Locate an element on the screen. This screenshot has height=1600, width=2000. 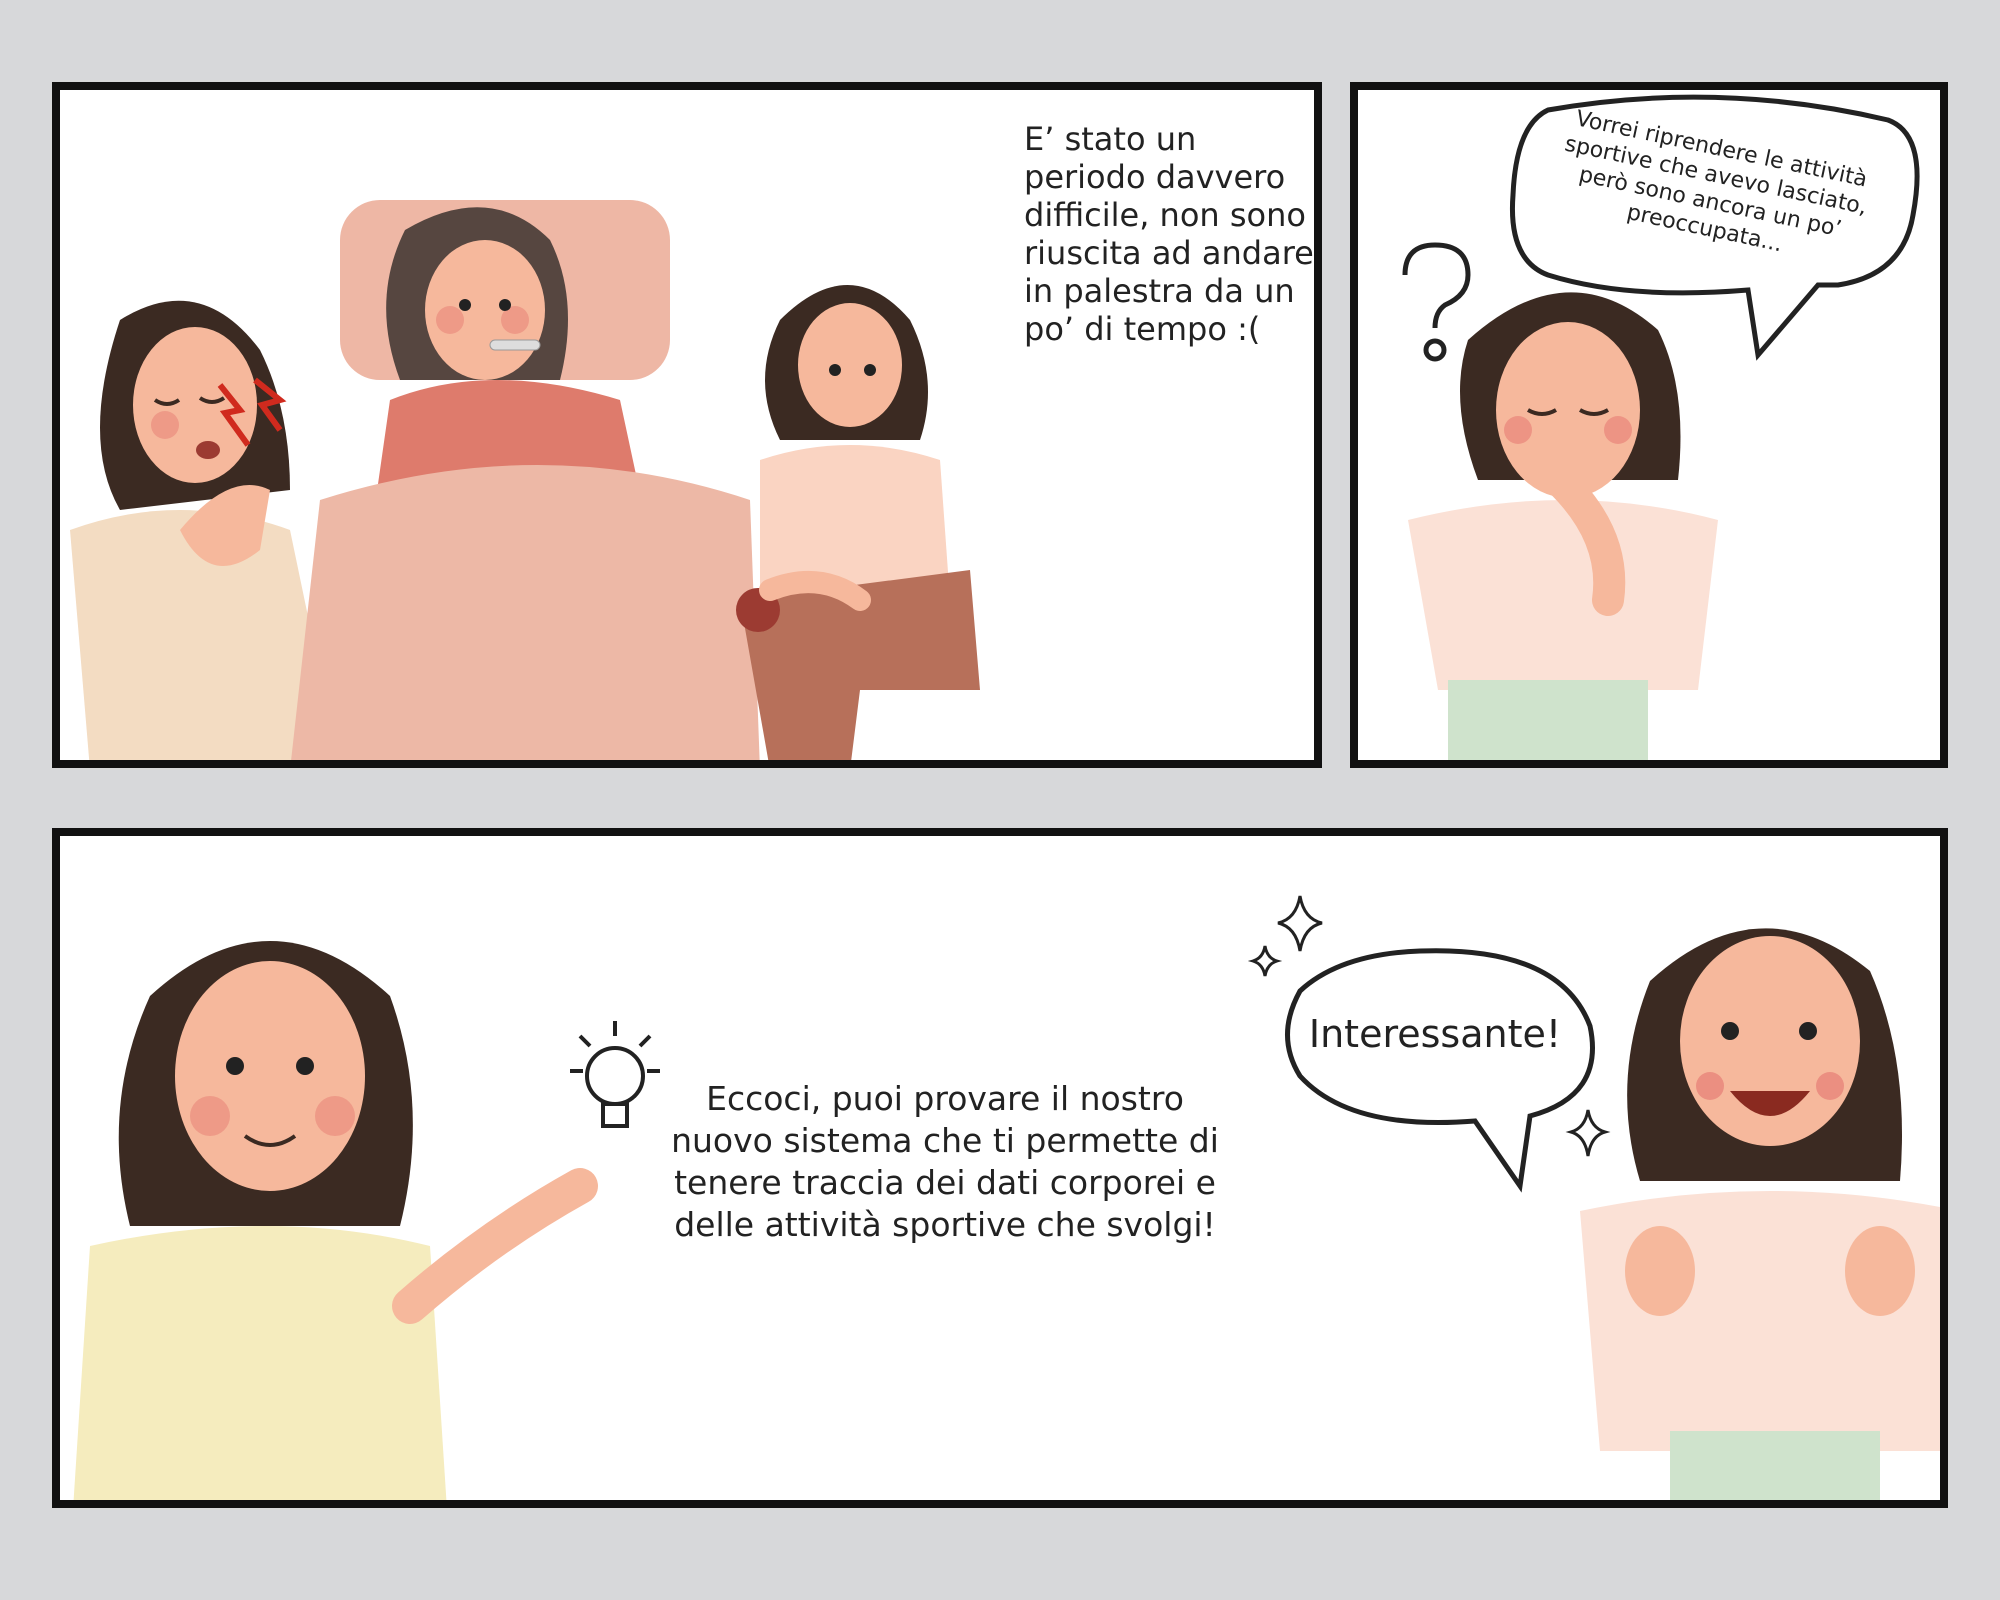
pain-bolt-icon is located at coordinates (252, 412).